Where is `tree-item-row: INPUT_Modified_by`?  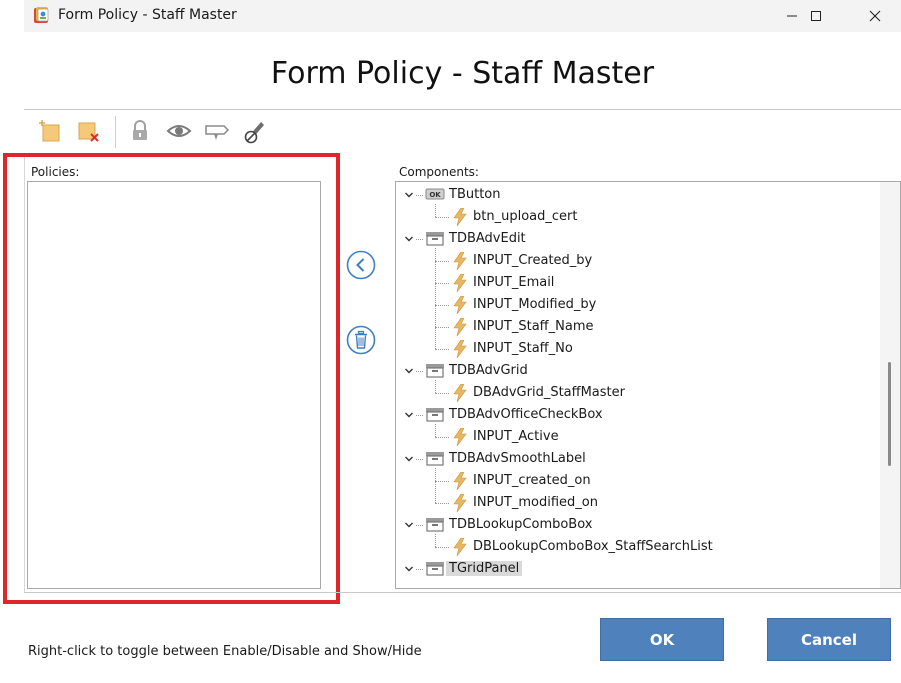
tree-item-row: INPUT_Modified_by is located at coordinates (638, 305).